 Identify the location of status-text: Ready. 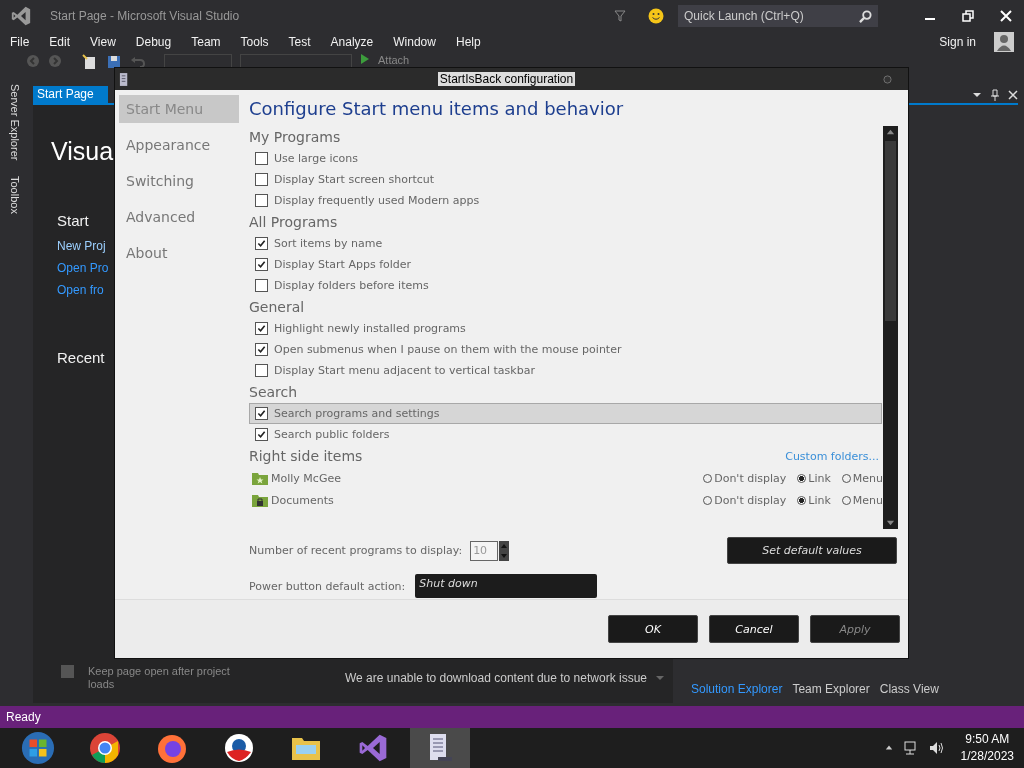
(23, 717).